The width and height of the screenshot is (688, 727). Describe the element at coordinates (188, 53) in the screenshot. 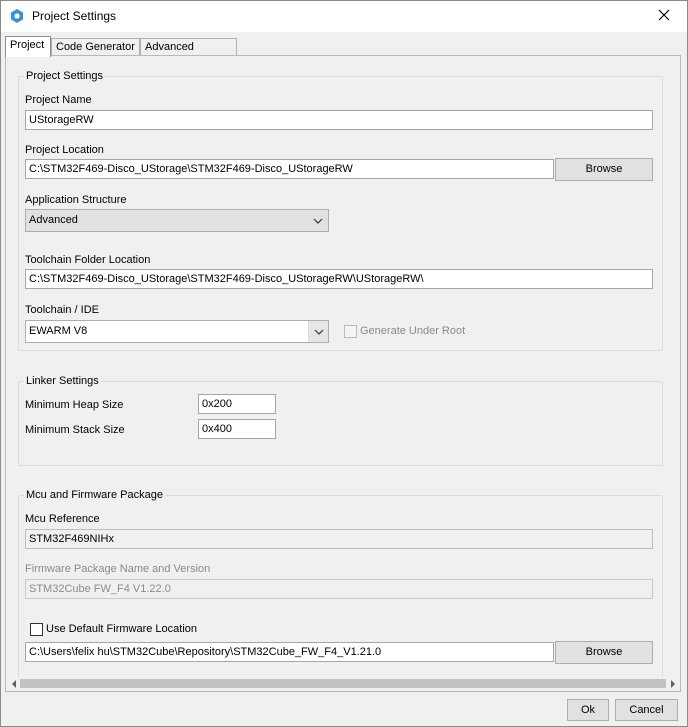

I see `tab-advanced-settings: Advanced Settings` at that location.